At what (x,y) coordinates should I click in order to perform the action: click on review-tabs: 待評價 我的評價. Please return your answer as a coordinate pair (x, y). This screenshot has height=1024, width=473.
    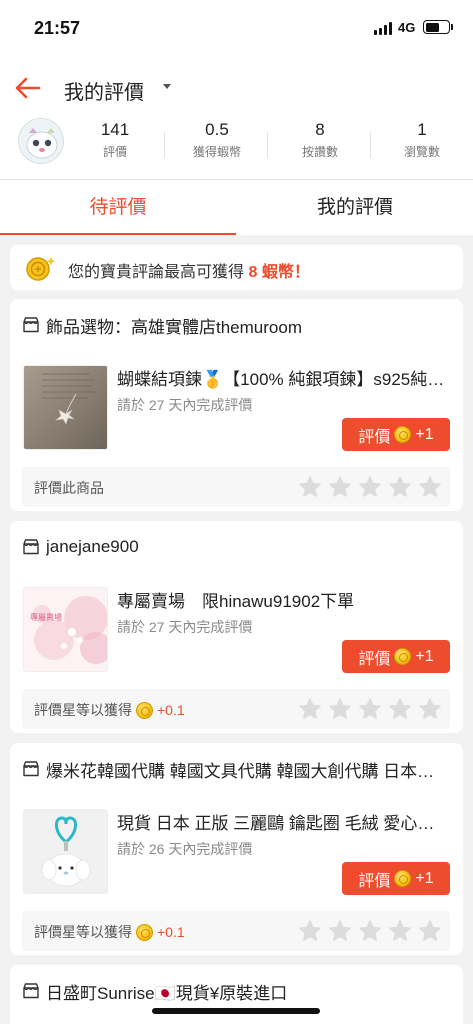
    Looking at the image, I should click on (236, 207).